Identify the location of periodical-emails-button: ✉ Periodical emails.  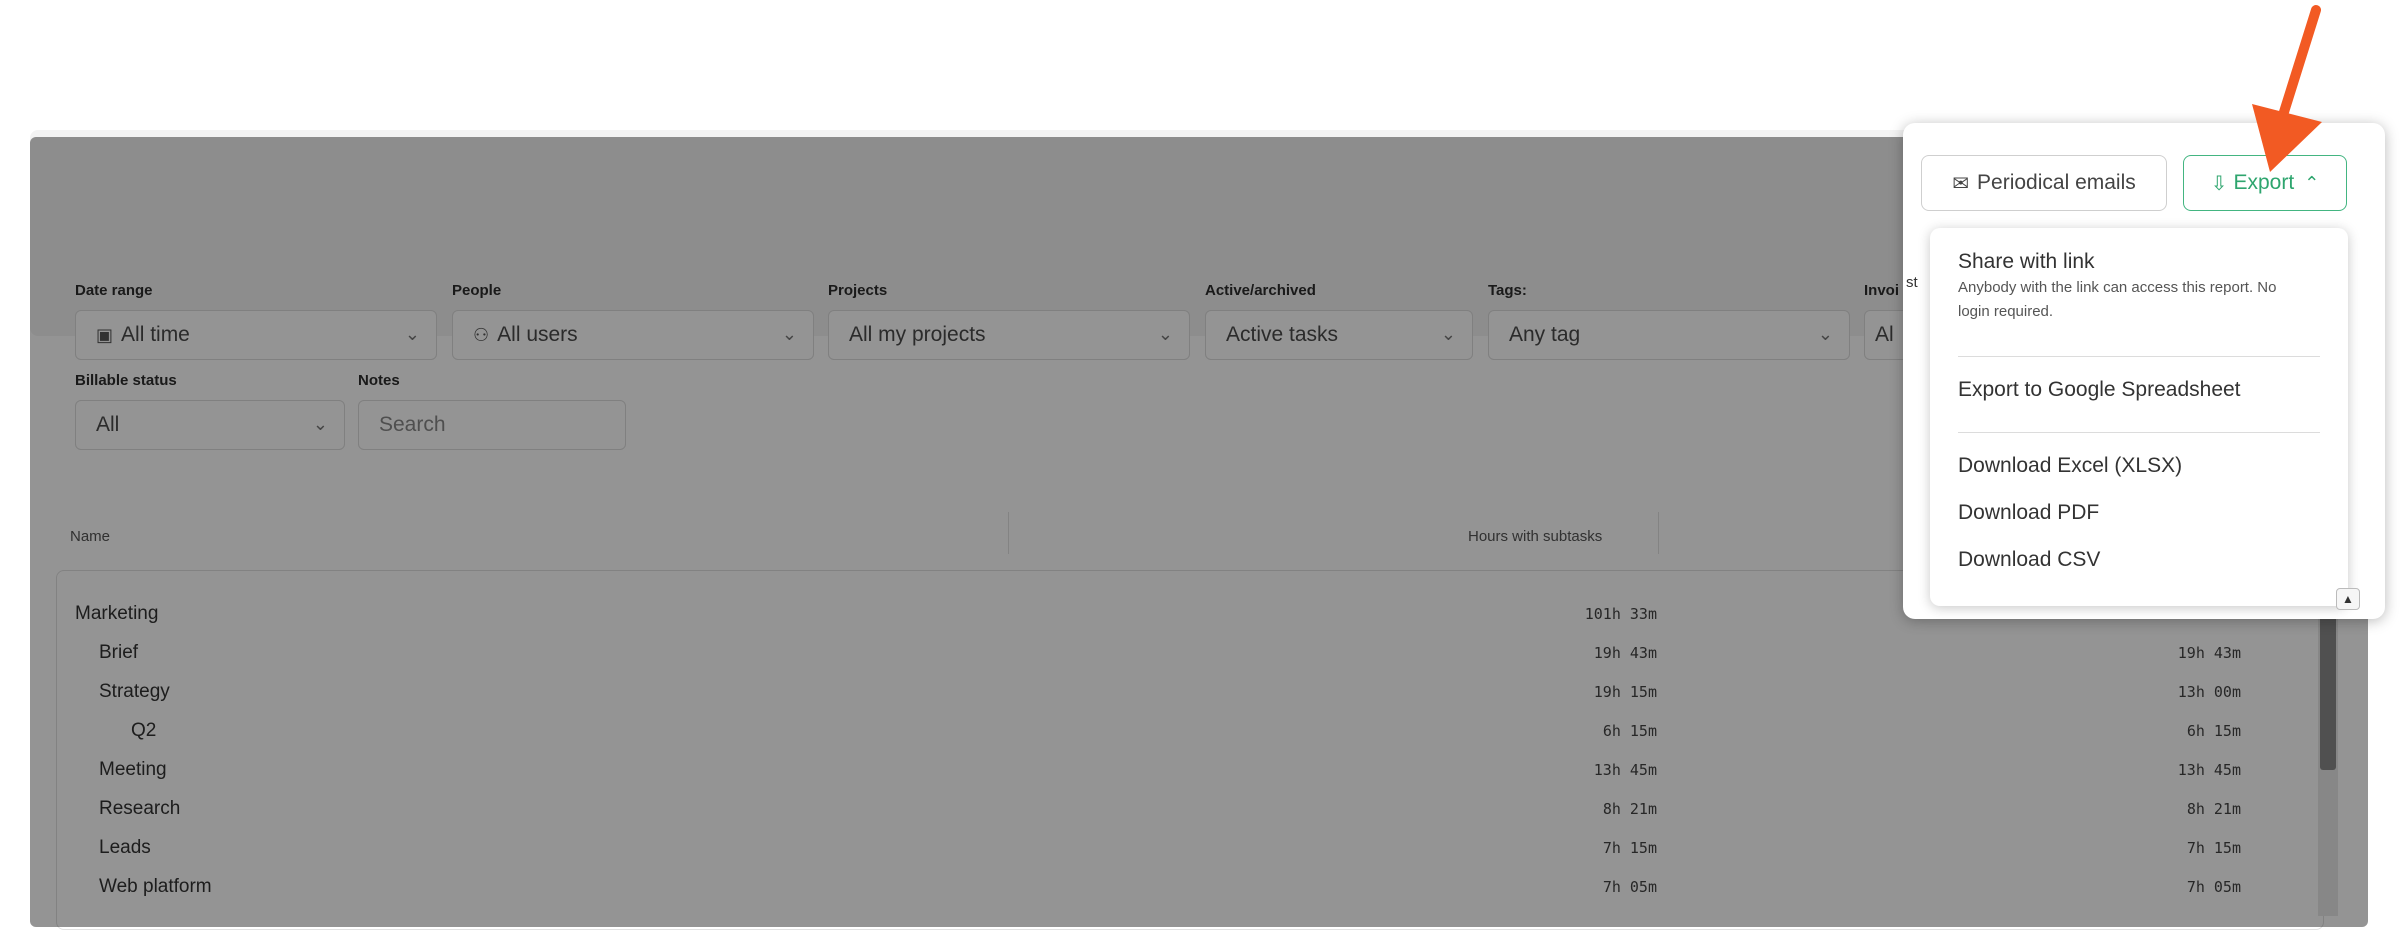
(2044, 183).